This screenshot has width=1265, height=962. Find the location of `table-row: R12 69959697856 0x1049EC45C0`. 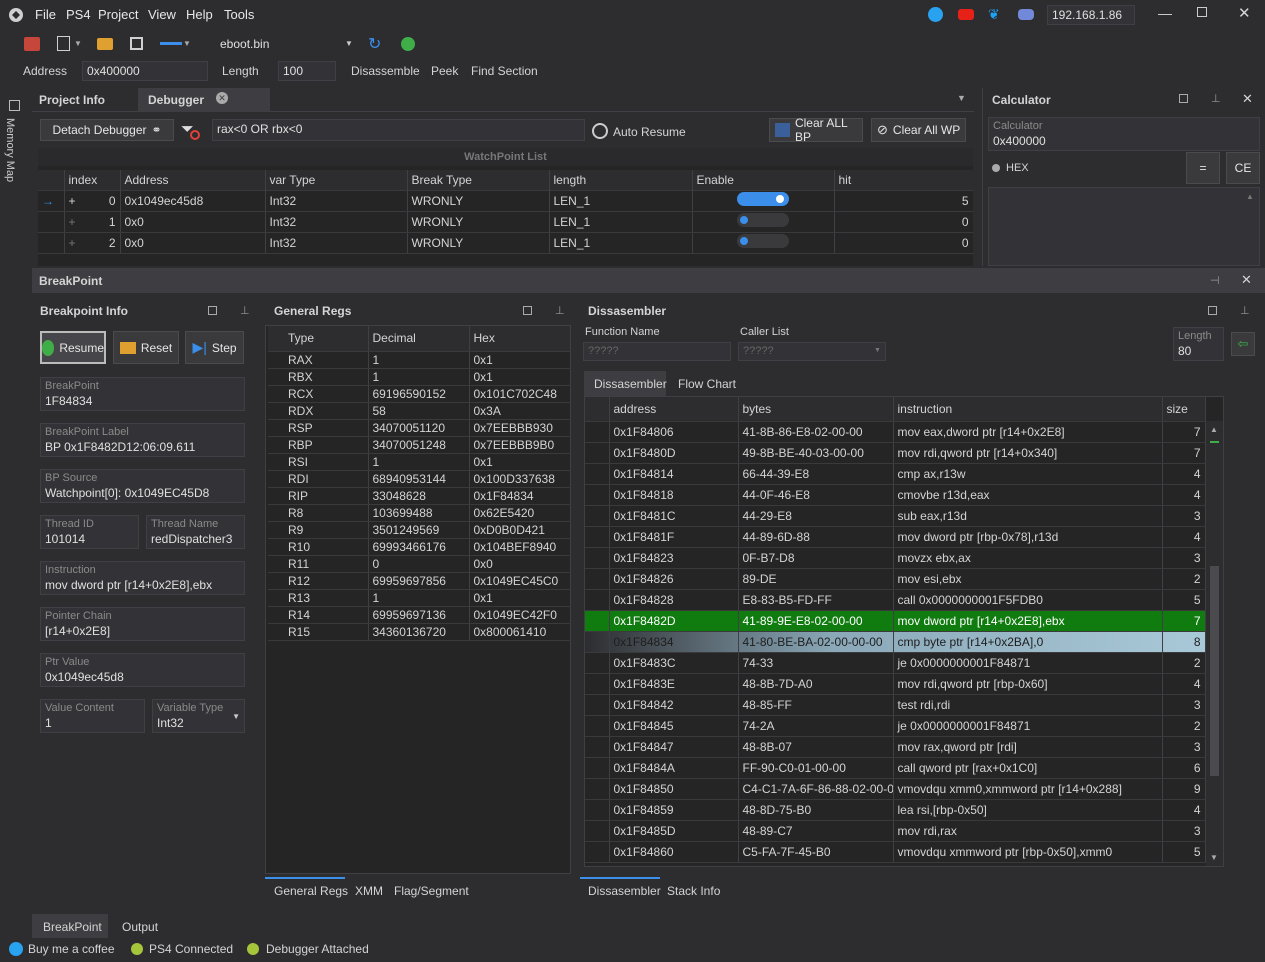

table-row: R12 69959697856 0x1049EC45C0 is located at coordinates (419, 581).